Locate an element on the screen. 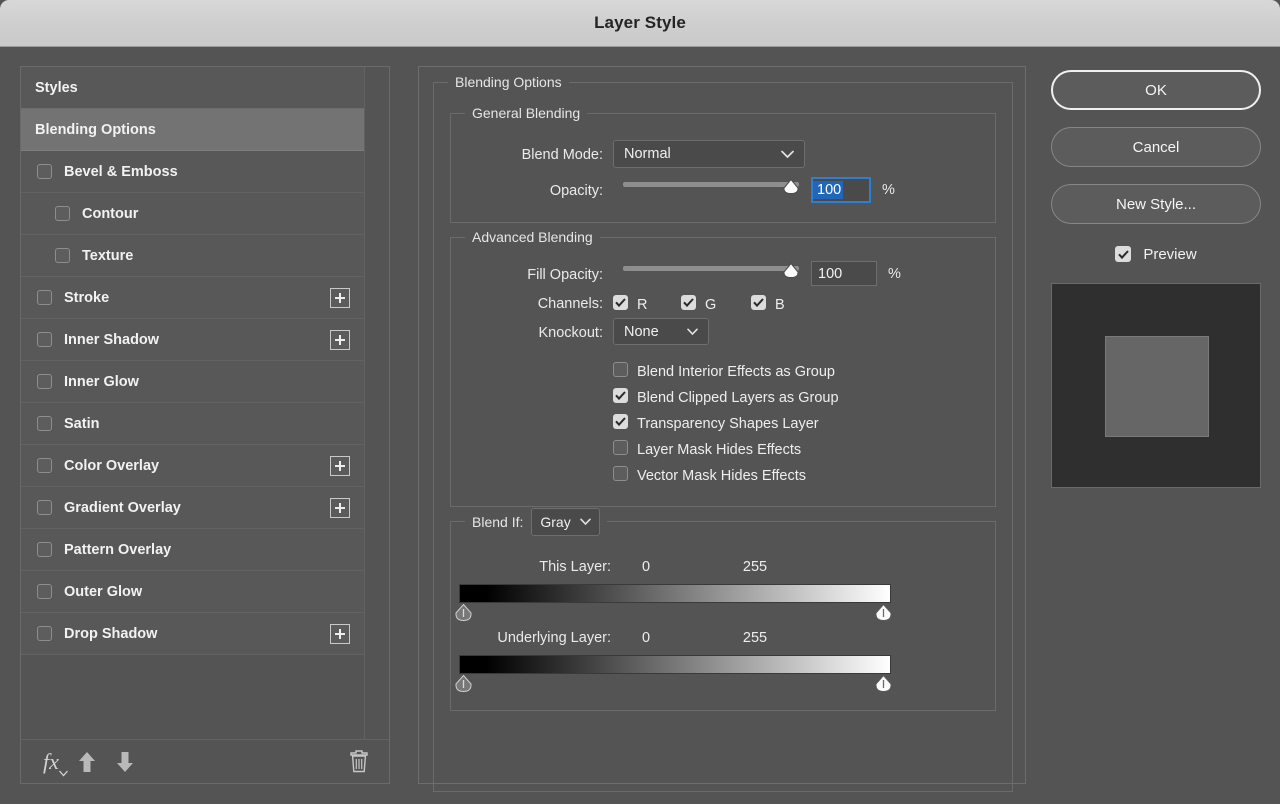  sidebar-item-label: Stroke is located at coordinates (87, 297).